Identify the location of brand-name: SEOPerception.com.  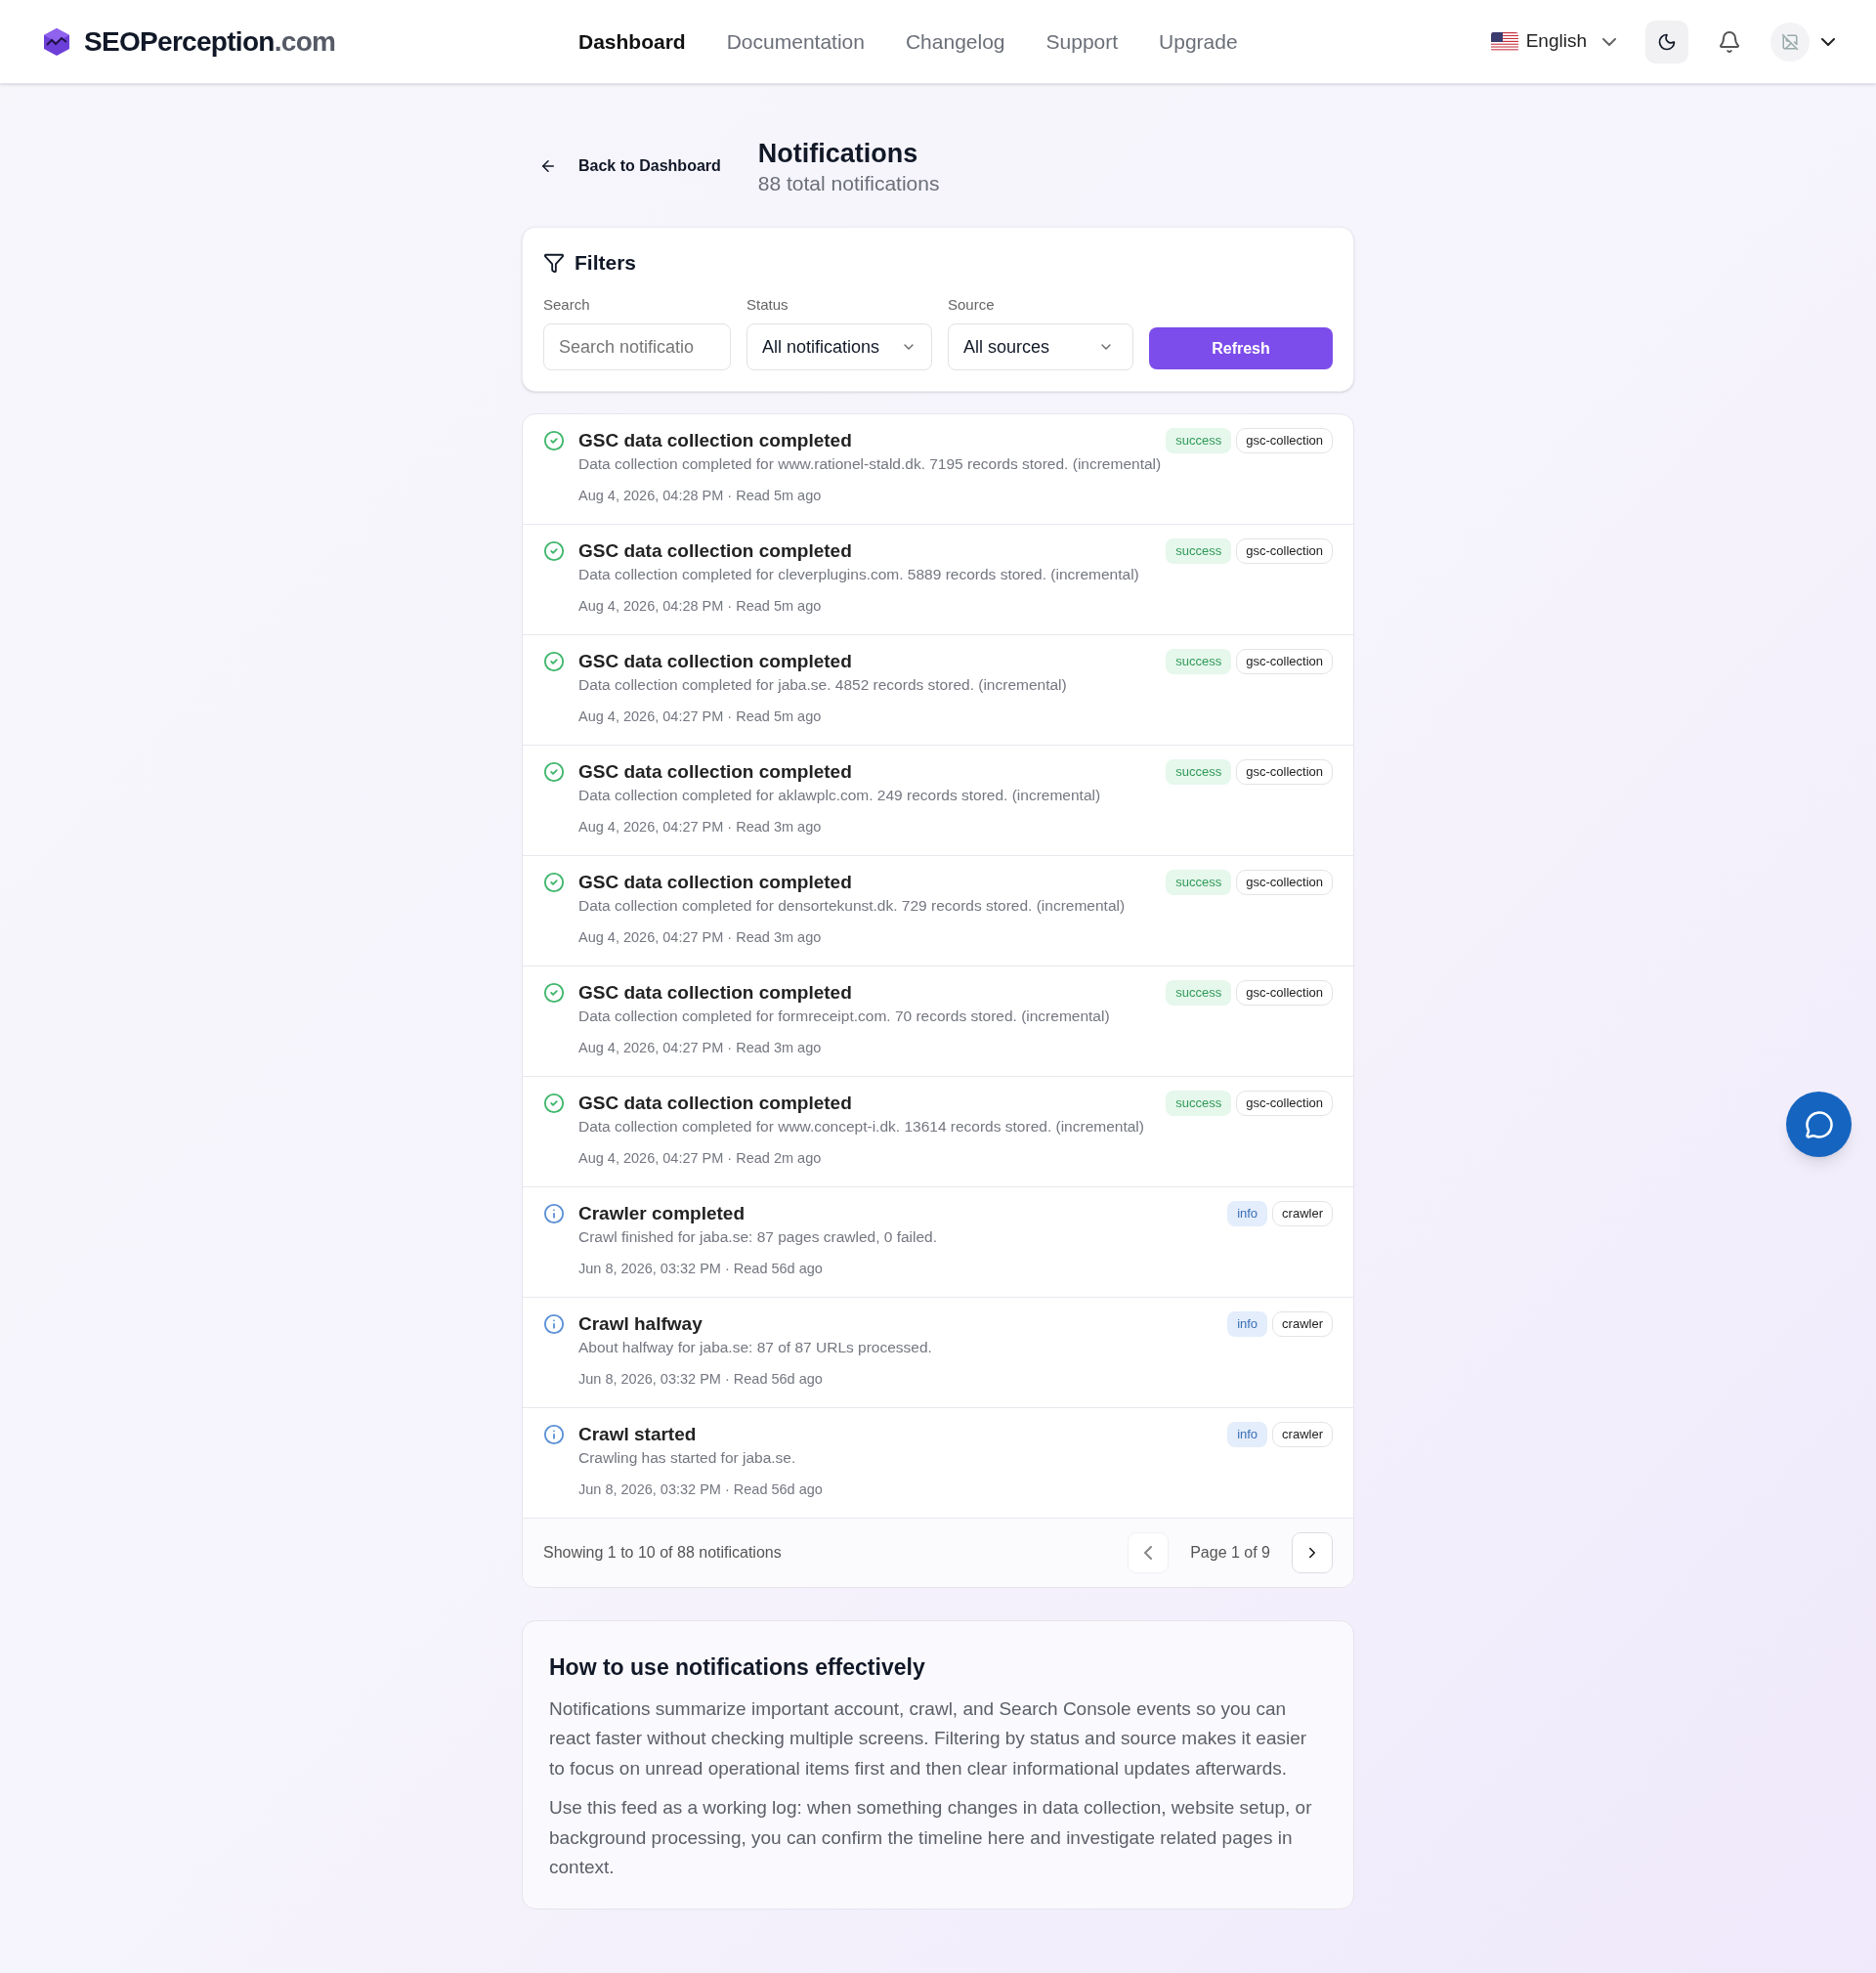
(210, 42).